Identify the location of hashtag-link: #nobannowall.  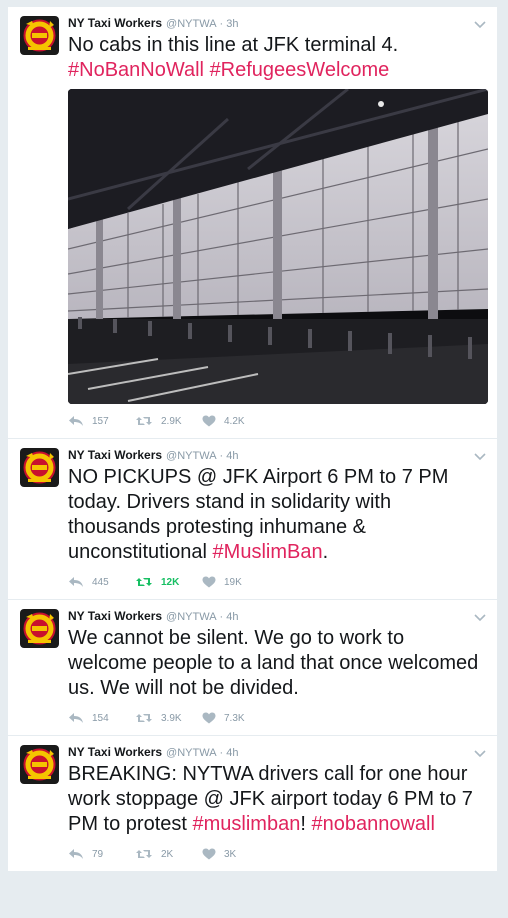
(372, 824).